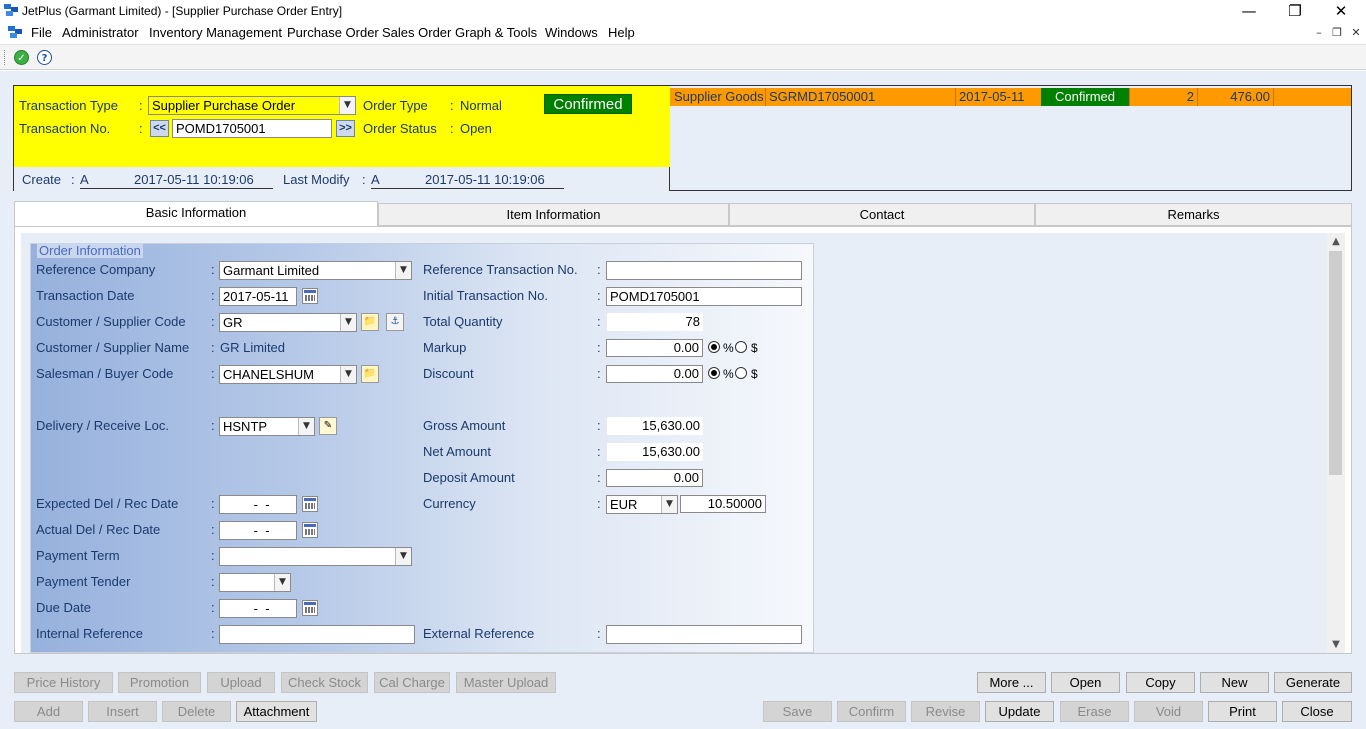  Describe the element at coordinates (267, 426) in the screenshot. I see `delivery-loc-select: HSNTP ▼` at that location.